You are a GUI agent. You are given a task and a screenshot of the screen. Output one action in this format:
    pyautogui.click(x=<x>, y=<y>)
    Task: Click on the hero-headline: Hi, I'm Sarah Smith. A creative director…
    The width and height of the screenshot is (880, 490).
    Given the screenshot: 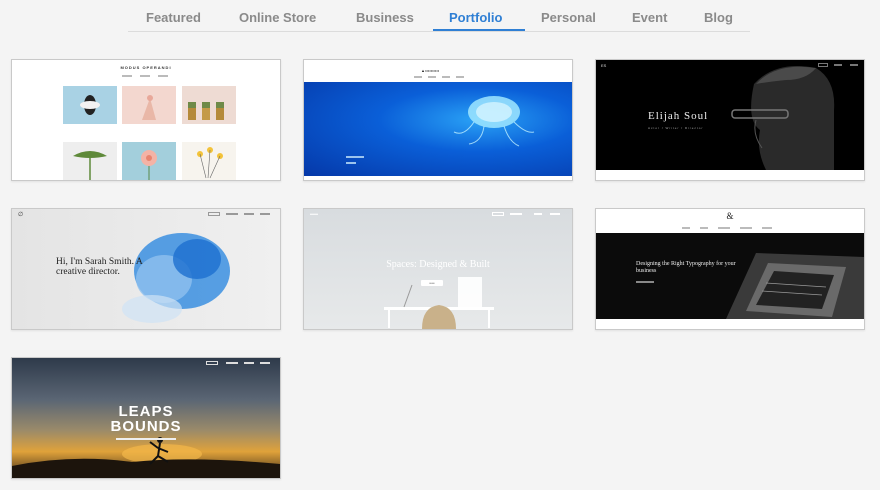 What is the action you would take?
    pyautogui.click(x=99, y=267)
    